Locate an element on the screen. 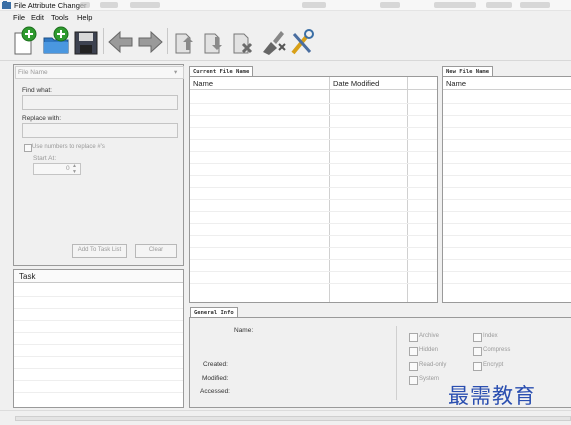  new-file-list: Name is located at coordinates (506, 189).